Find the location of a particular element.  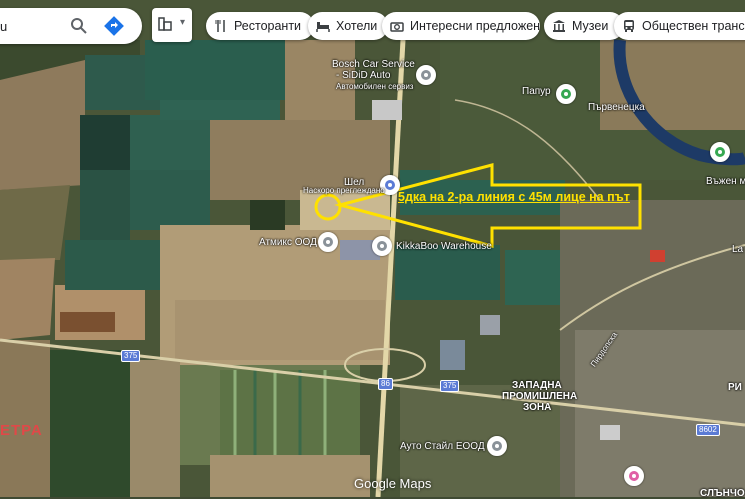

google-maps-watermark: Google Maps is located at coordinates (393, 483).